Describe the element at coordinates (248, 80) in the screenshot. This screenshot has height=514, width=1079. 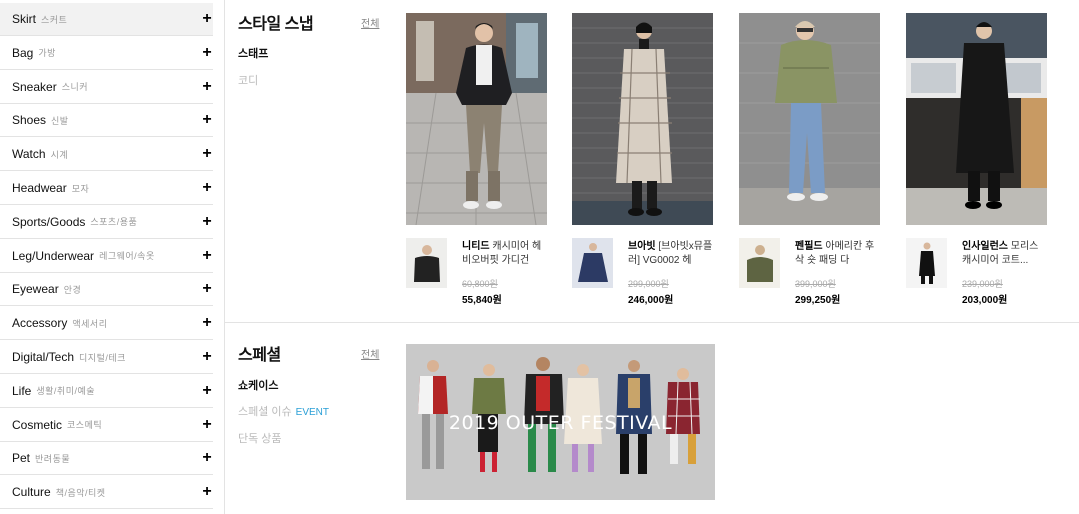
I see `tab-codi: 코디` at that location.